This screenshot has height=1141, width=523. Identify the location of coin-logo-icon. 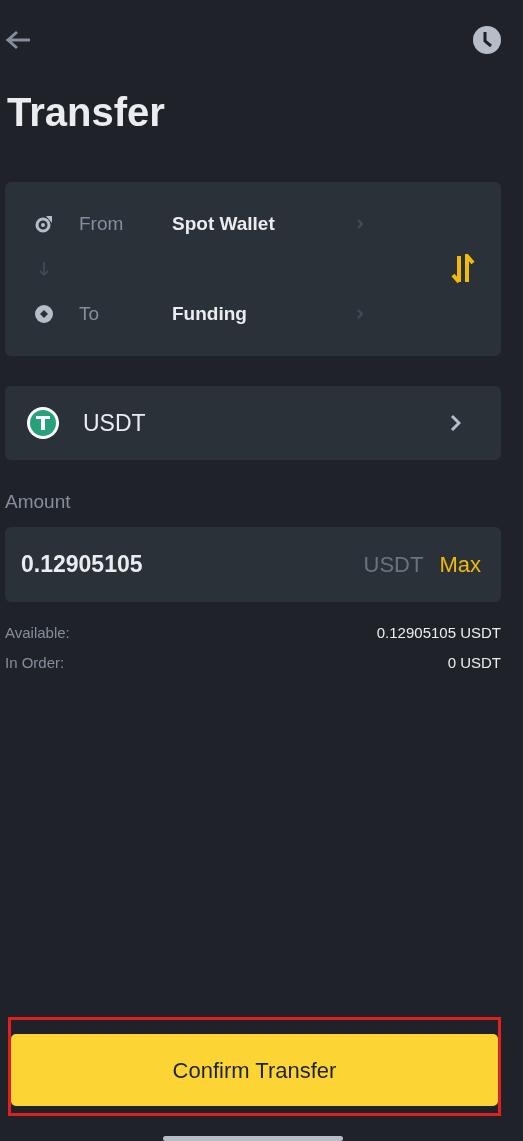
(43, 423).